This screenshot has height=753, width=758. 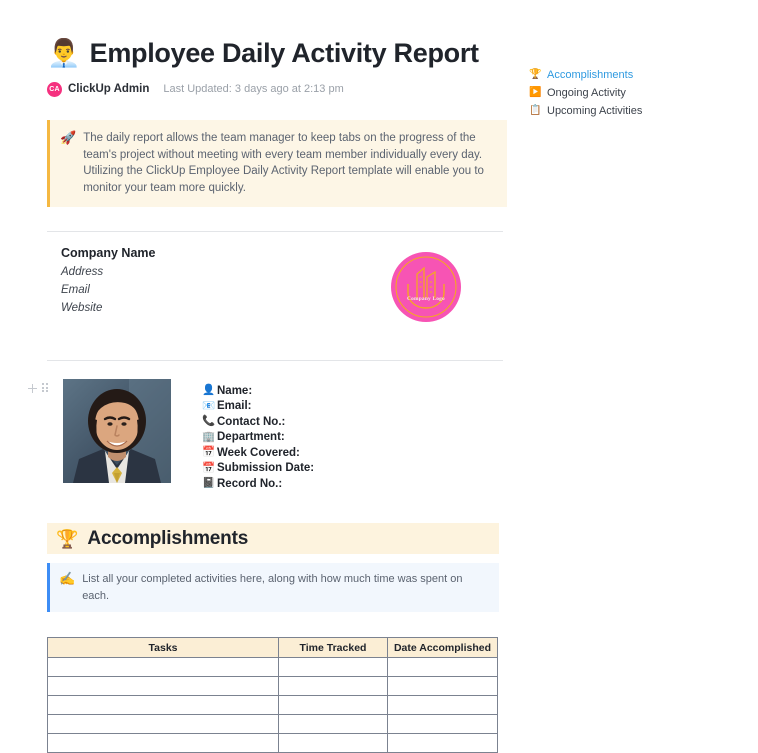 What do you see at coordinates (253, 89) in the screenshot?
I see `last-updated-text: Last Updated: 3 days ago at 2:13 pm` at bounding box center [253, 89].